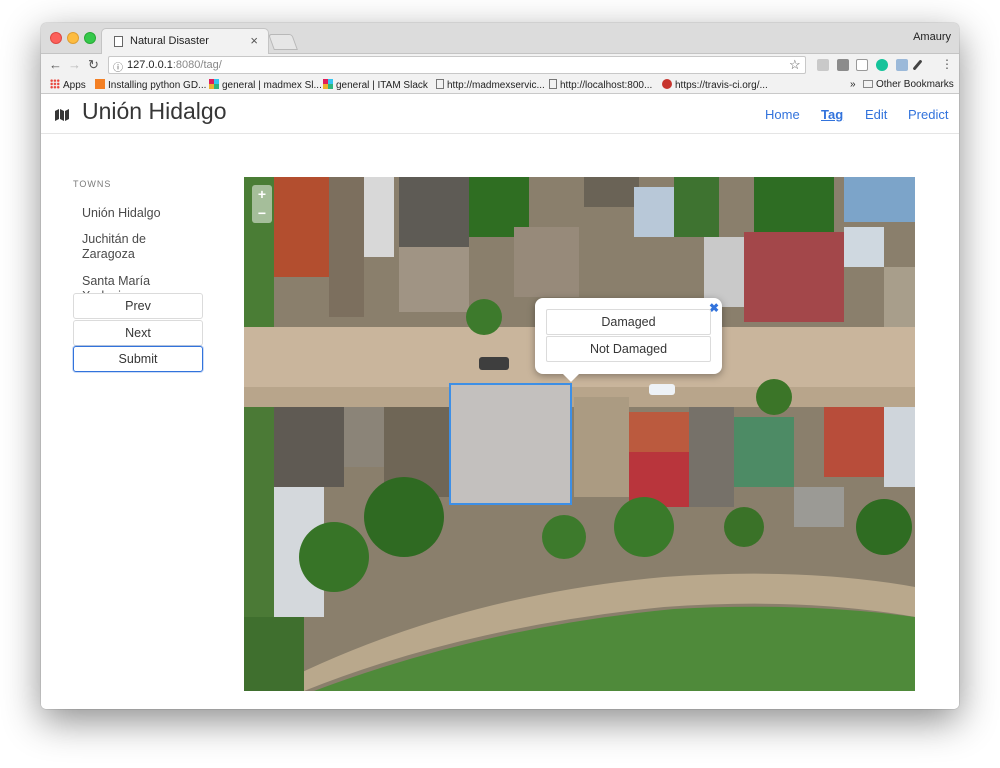  I want to click on bookmark-star-icon: ☆, so click(795, 65).